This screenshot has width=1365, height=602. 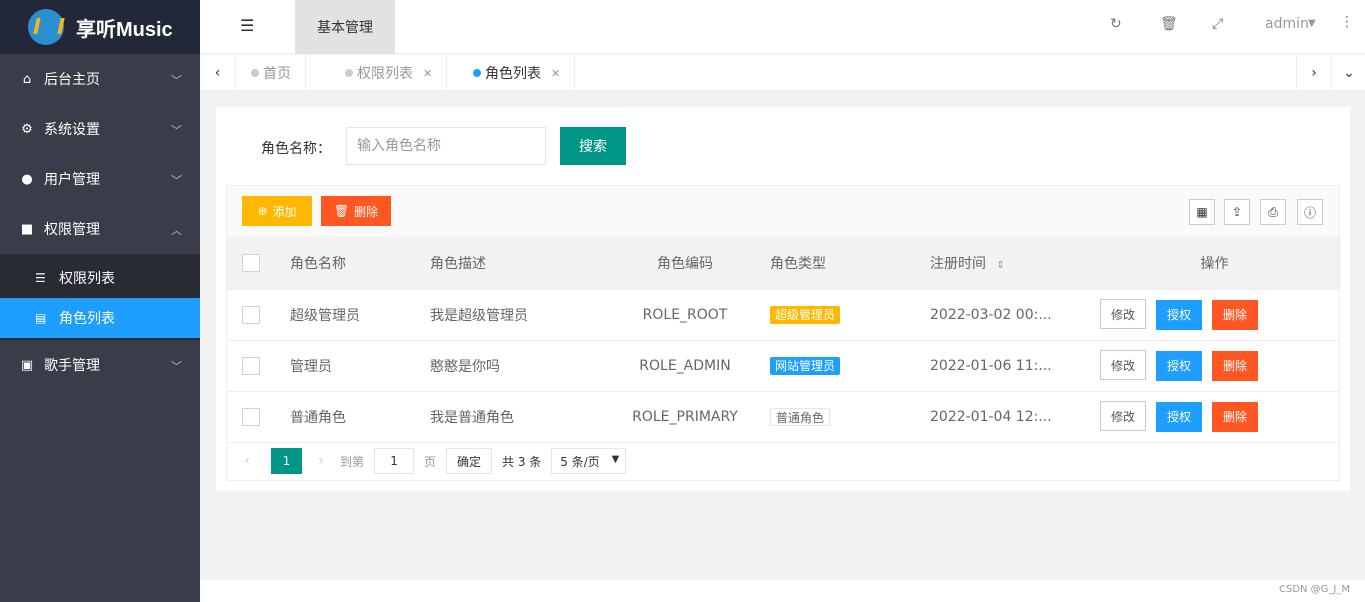 What do you see at coordinates (247, 25) in the screenshot?
I see `menu-toggle-icon: ☰` at bounding box center [247, 25].